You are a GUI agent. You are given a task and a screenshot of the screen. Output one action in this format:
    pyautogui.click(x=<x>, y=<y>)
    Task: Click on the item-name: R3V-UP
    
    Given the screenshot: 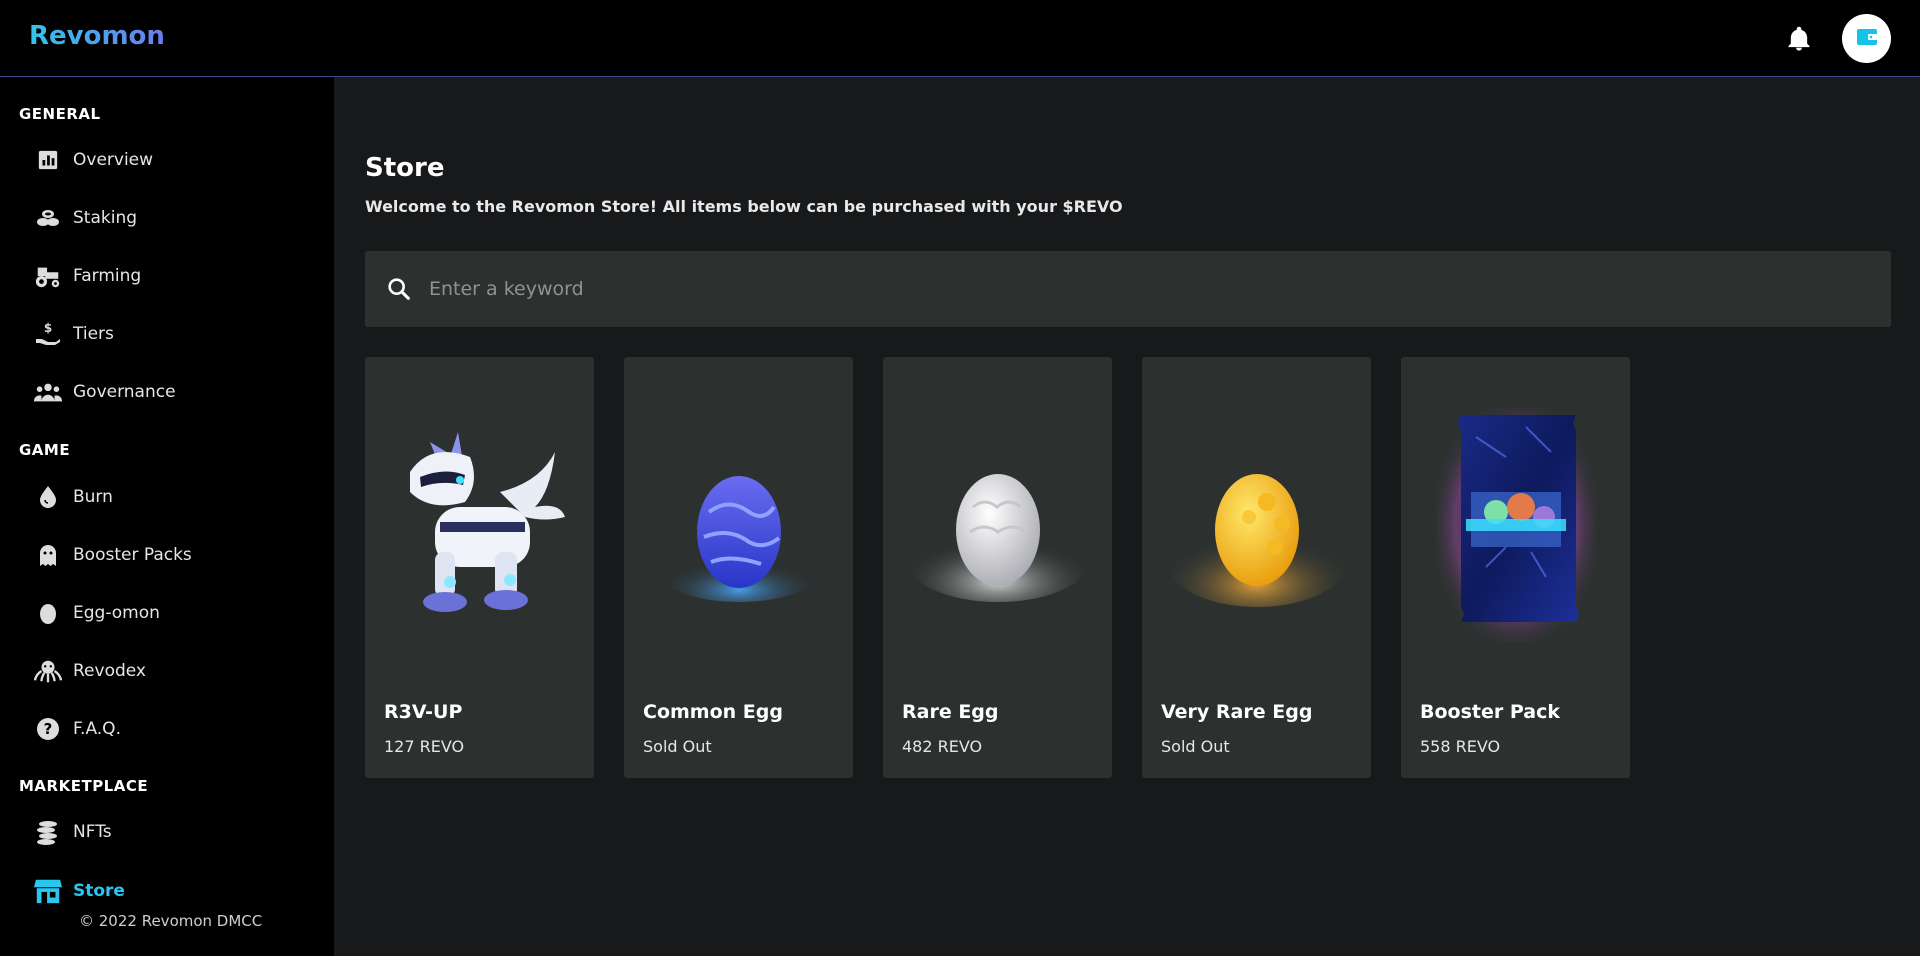 What is the action you would take?
    pyautogui.click(x=423, y=712)
    